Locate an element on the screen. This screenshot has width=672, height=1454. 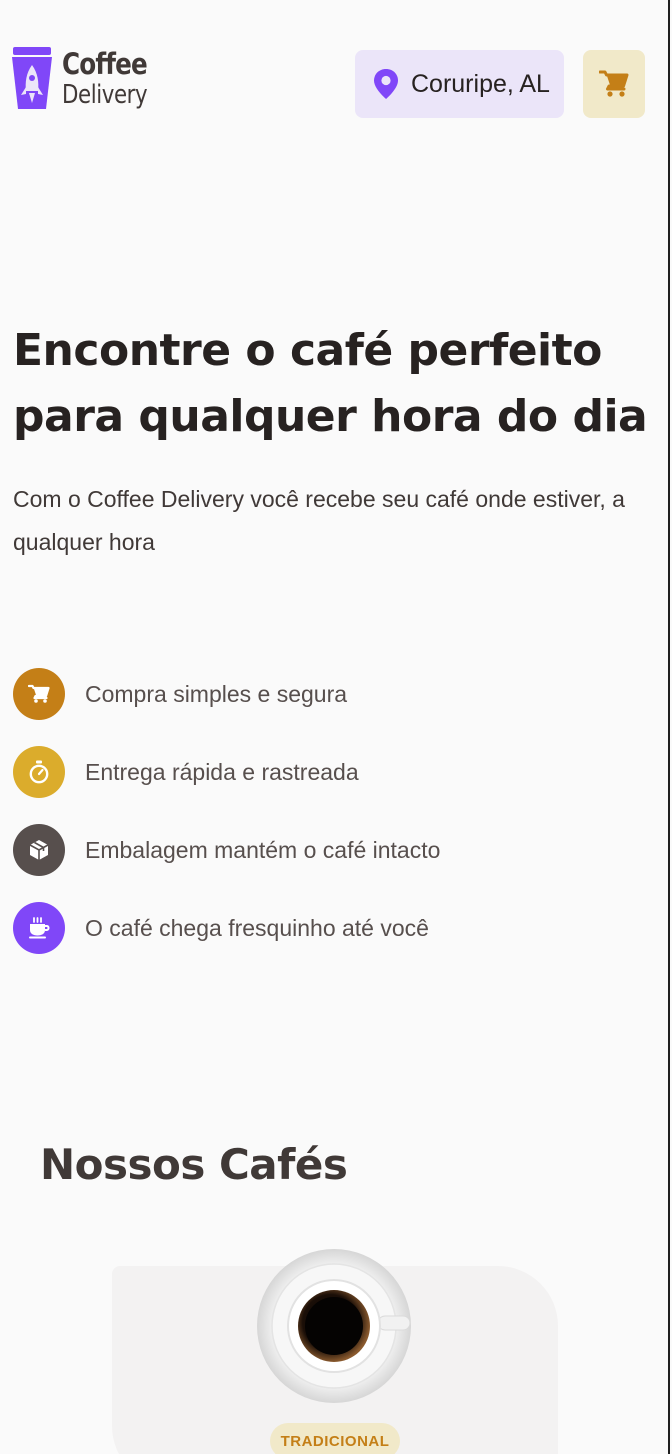
benefit-label: Compra simples e segura is located at coordinates (216, 693).